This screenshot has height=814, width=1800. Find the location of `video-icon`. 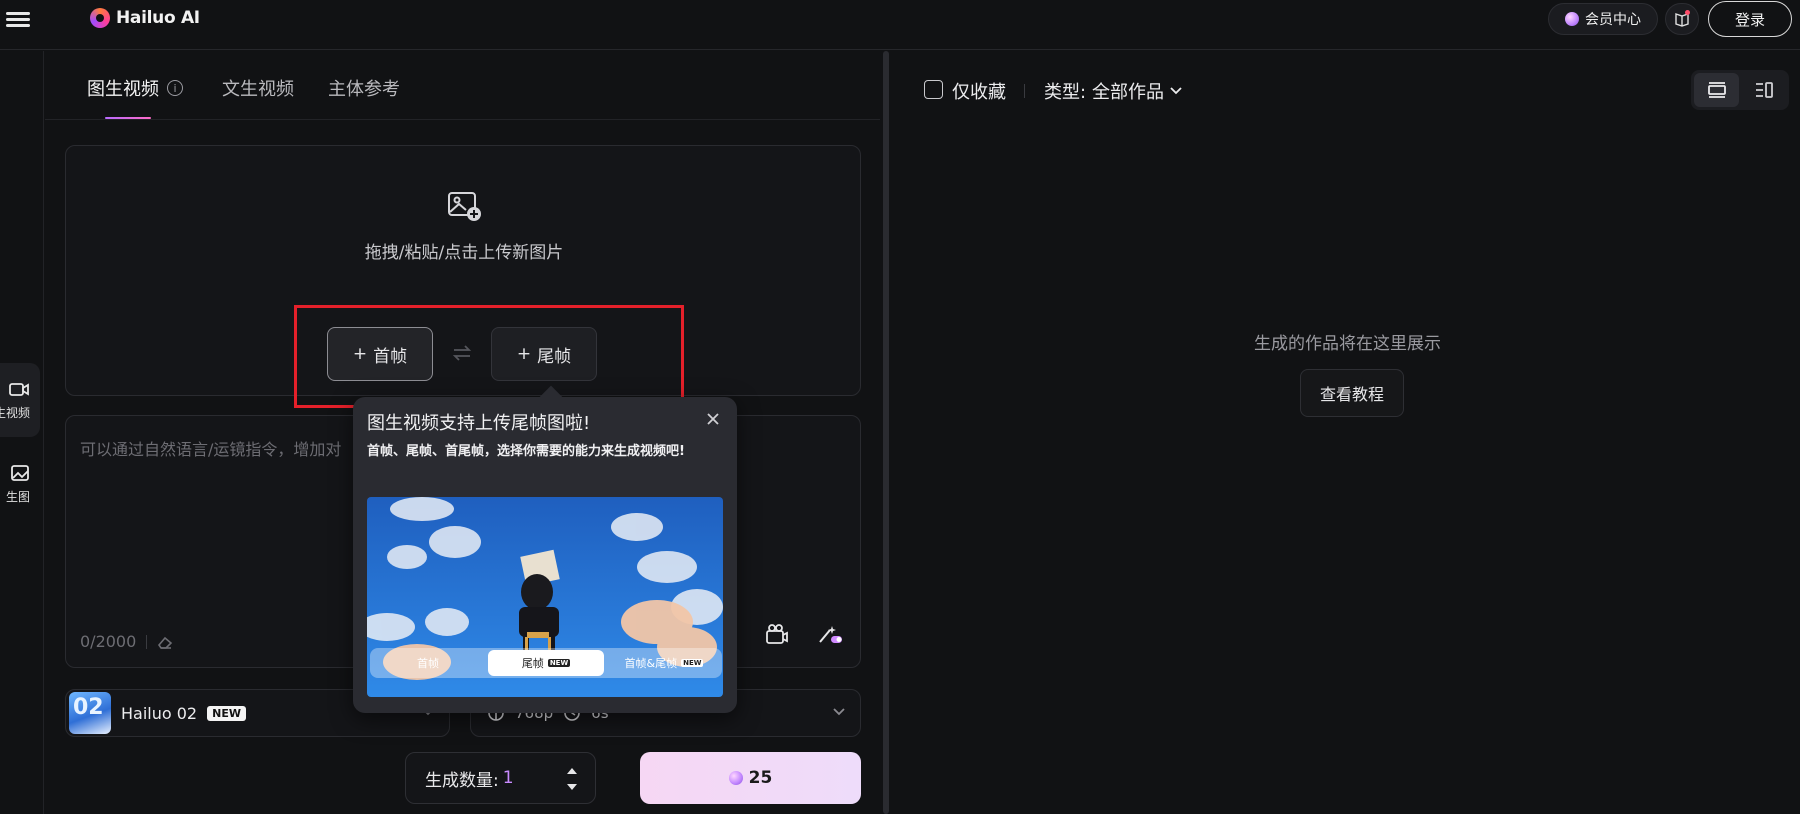

video-icon is located at coordinates (19, 389).